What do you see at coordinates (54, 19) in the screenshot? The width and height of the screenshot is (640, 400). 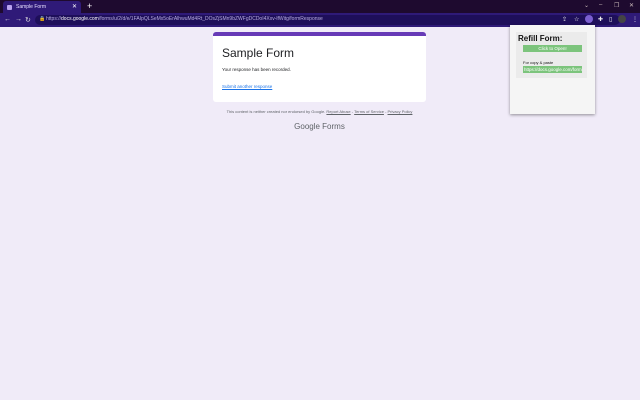 I see `url-prefix: https://` at bounding box center [54, 19].